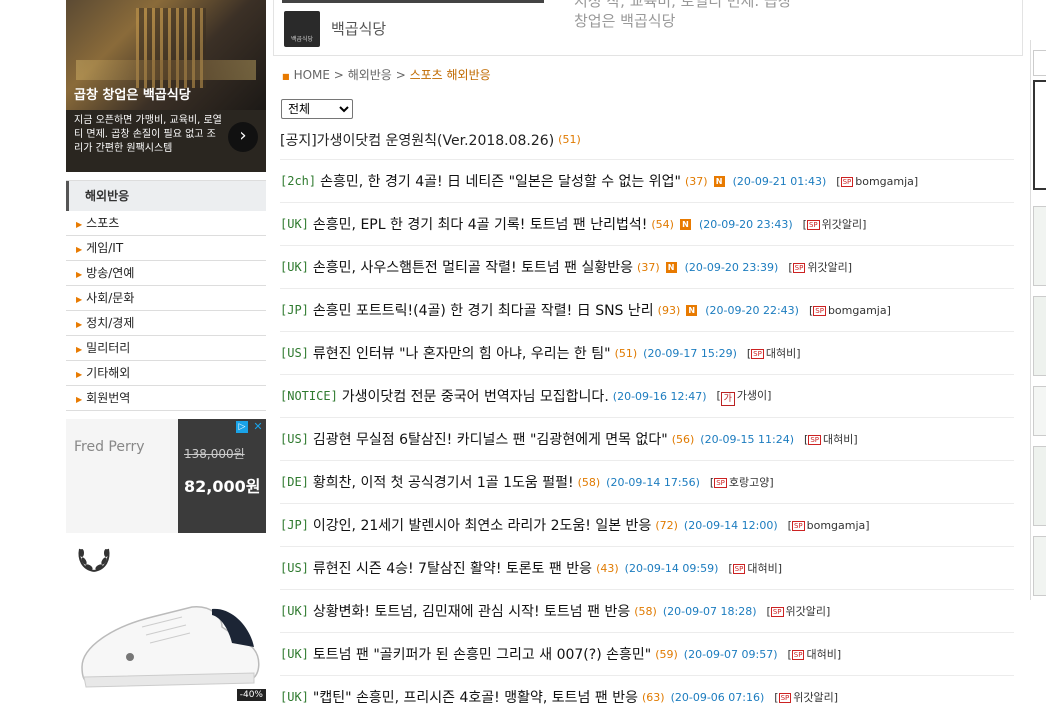 The image size is (1046, 715). What do you see at coordinates (475, 697) in the screenshot?
I see `post-title: "캡틴" 손흥민, 프리시즌 4호골! 맹활약, 토트넘 팬 반응` at bounding box center [475, 697].